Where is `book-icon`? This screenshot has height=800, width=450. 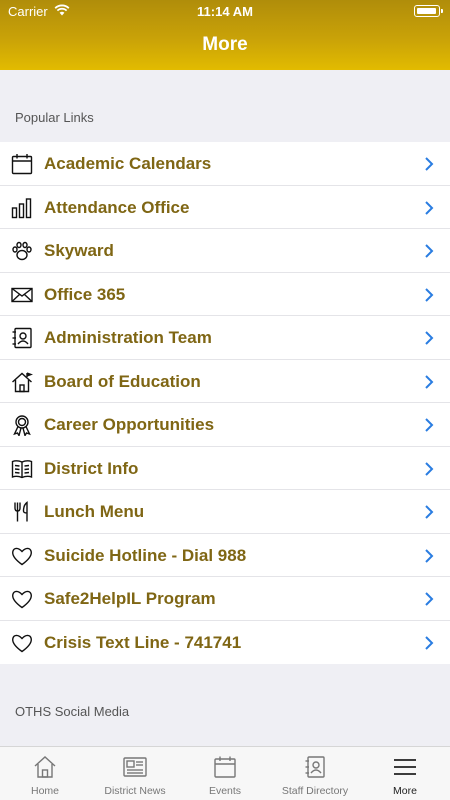 book-icon is located at coordinates (22, 469).